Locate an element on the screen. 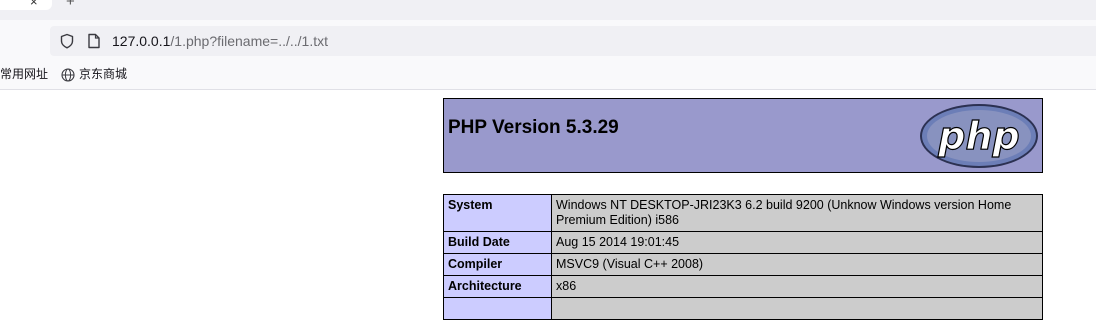 The width and height of the screenshot is (1096, 320). url-text: 127.0.0.1/1.php?filename=../../1.txt is located at coordinates (220, 41).